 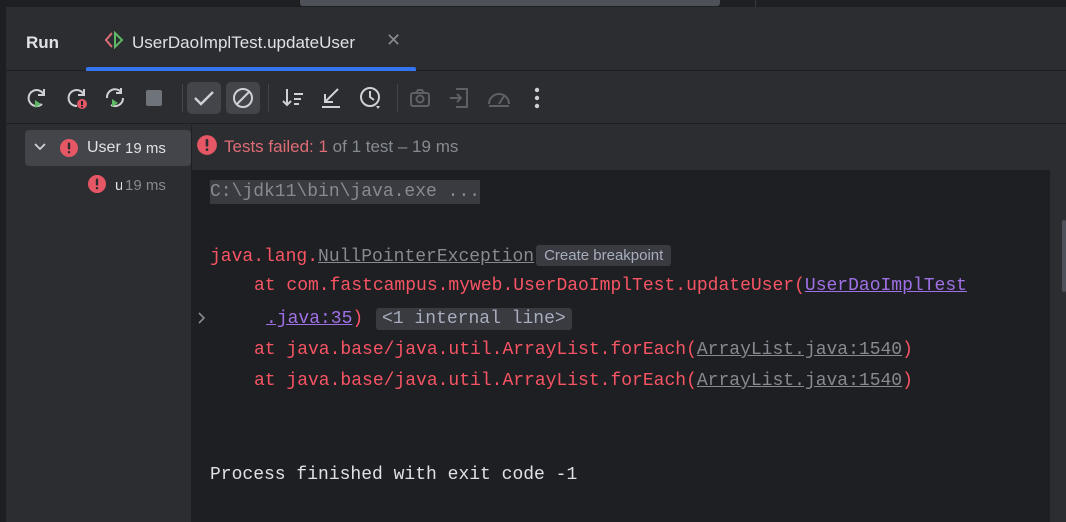 I want to click on history-icon, so click(x=371, y=98).